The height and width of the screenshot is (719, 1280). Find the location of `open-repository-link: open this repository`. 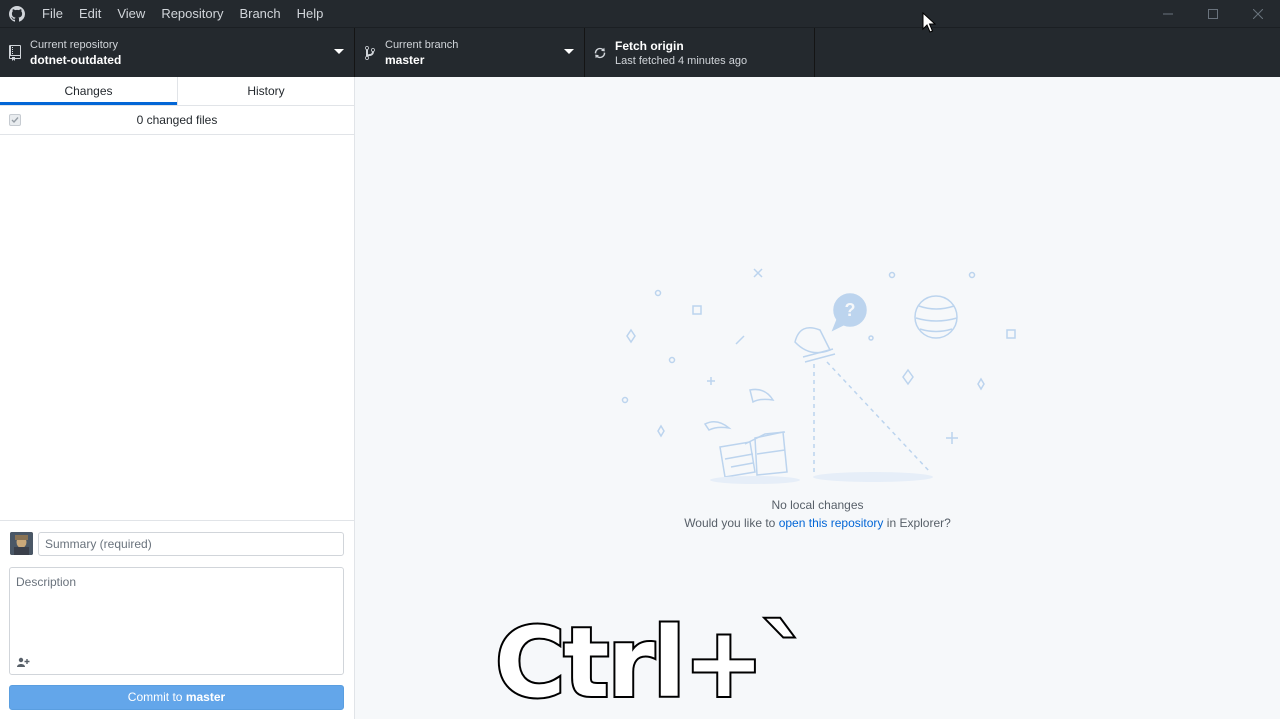

open-repository-link: open this repository is located at coordinates (831, 523).